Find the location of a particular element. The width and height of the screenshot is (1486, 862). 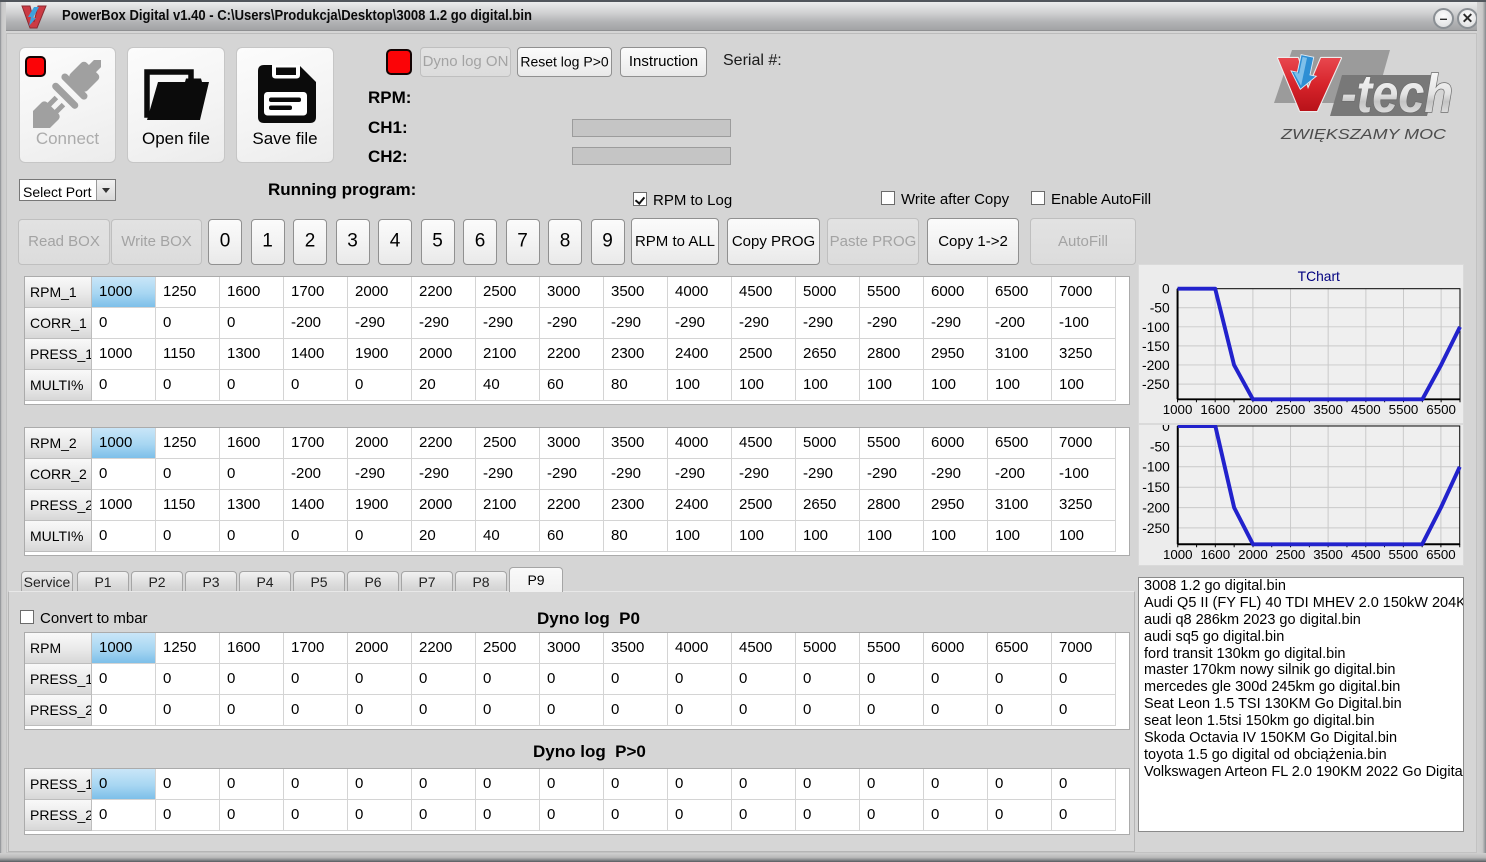

svg-text: TChart is located at coordinates (1319, 276).